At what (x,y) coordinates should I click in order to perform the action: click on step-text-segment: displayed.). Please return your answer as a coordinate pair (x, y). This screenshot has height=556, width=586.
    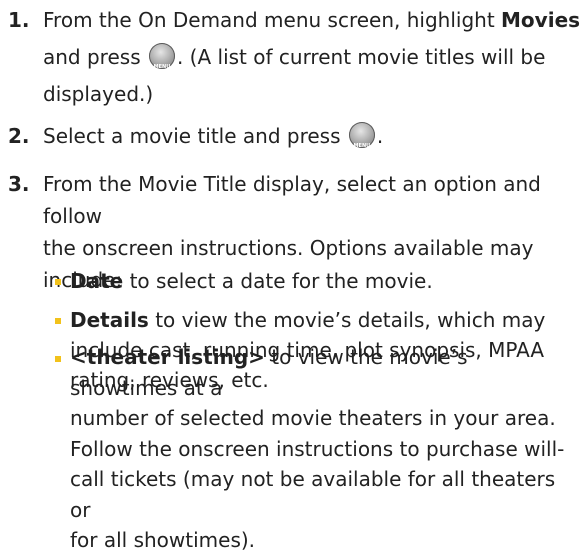
    Looking at the image, I should click on (98, 94).